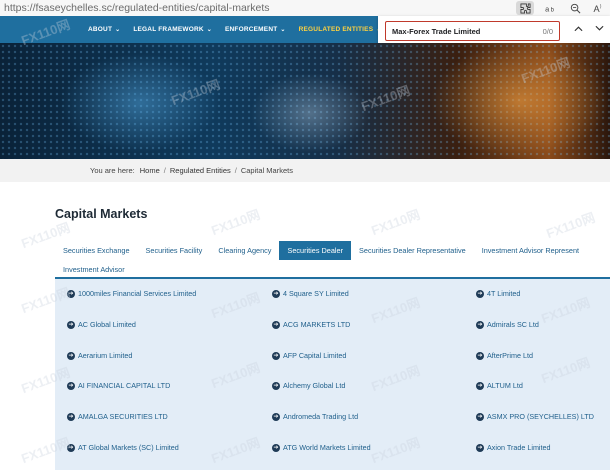  What do you see at coordinates (315, 250) in the screenshot?
I see `tab-securities-dealer: Securities Dealer` at bounding box center [315, 250].